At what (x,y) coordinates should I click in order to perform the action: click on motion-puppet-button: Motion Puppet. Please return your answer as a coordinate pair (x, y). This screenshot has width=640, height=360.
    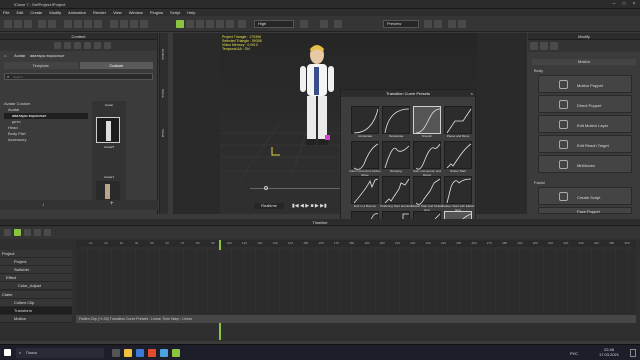
    Looking at the image, I should click on (585, 84).